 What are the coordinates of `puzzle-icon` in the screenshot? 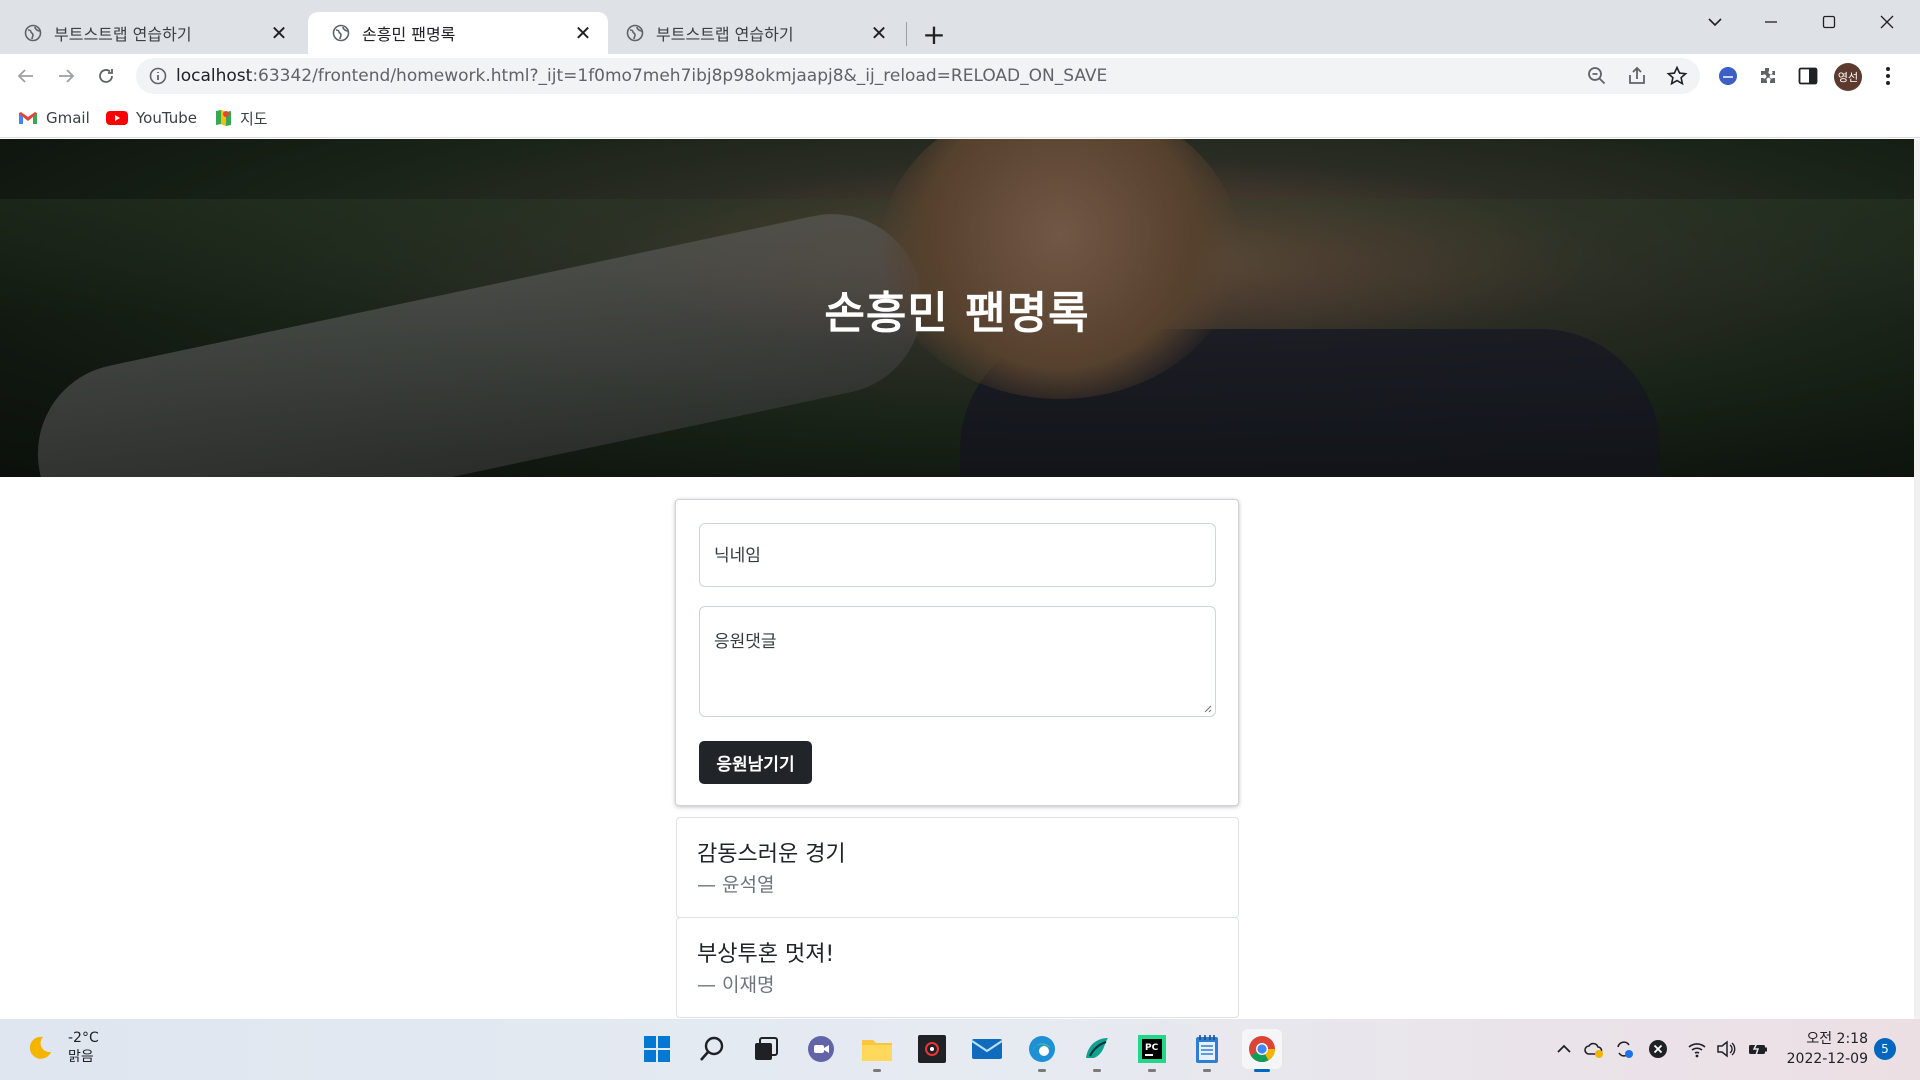 It's located at (1768, 76).